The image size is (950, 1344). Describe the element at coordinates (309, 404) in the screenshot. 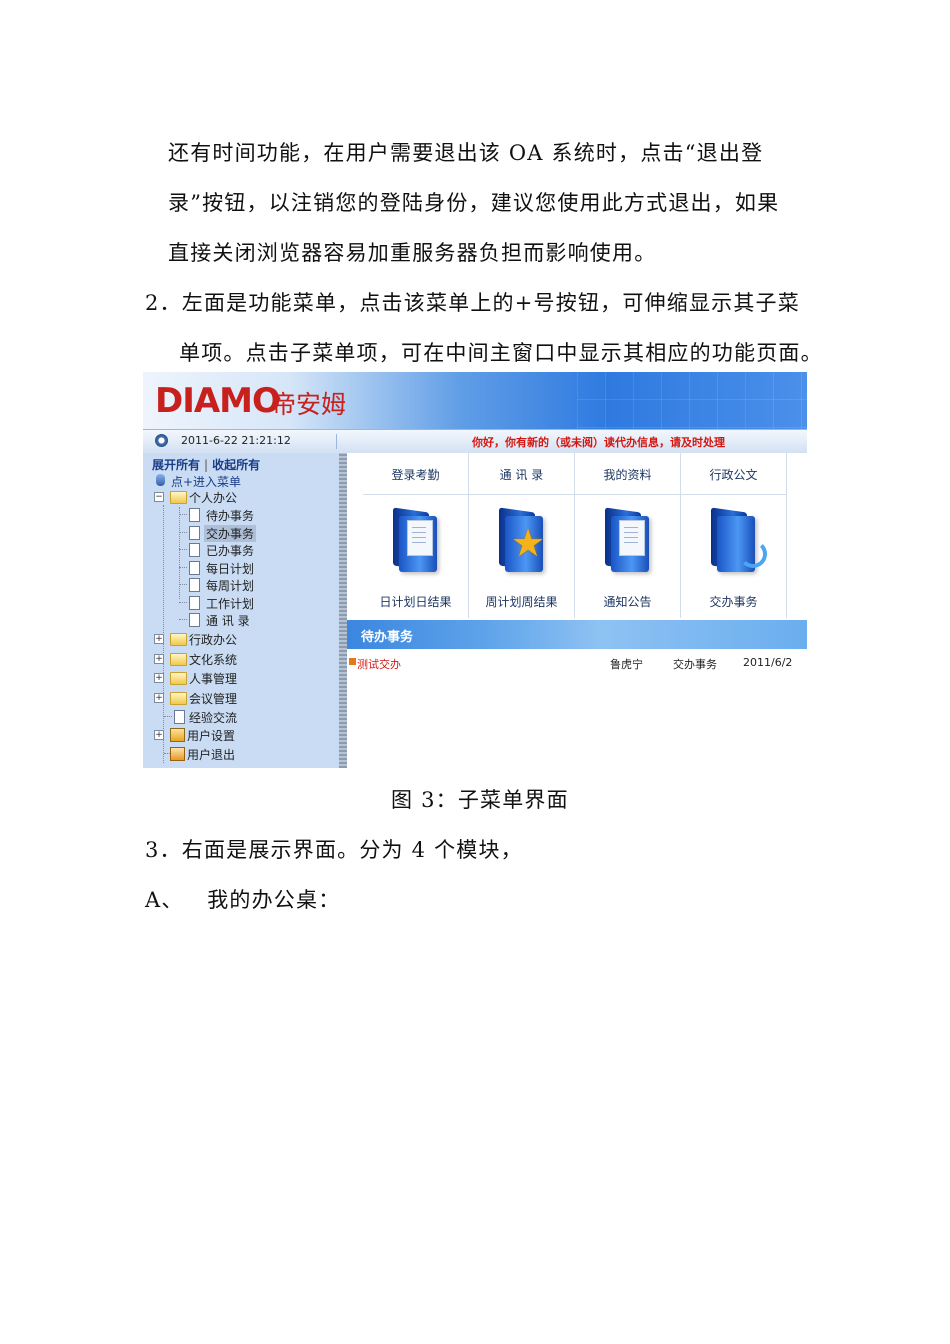

I see `logo-chinese: 帝安姆` at that location.